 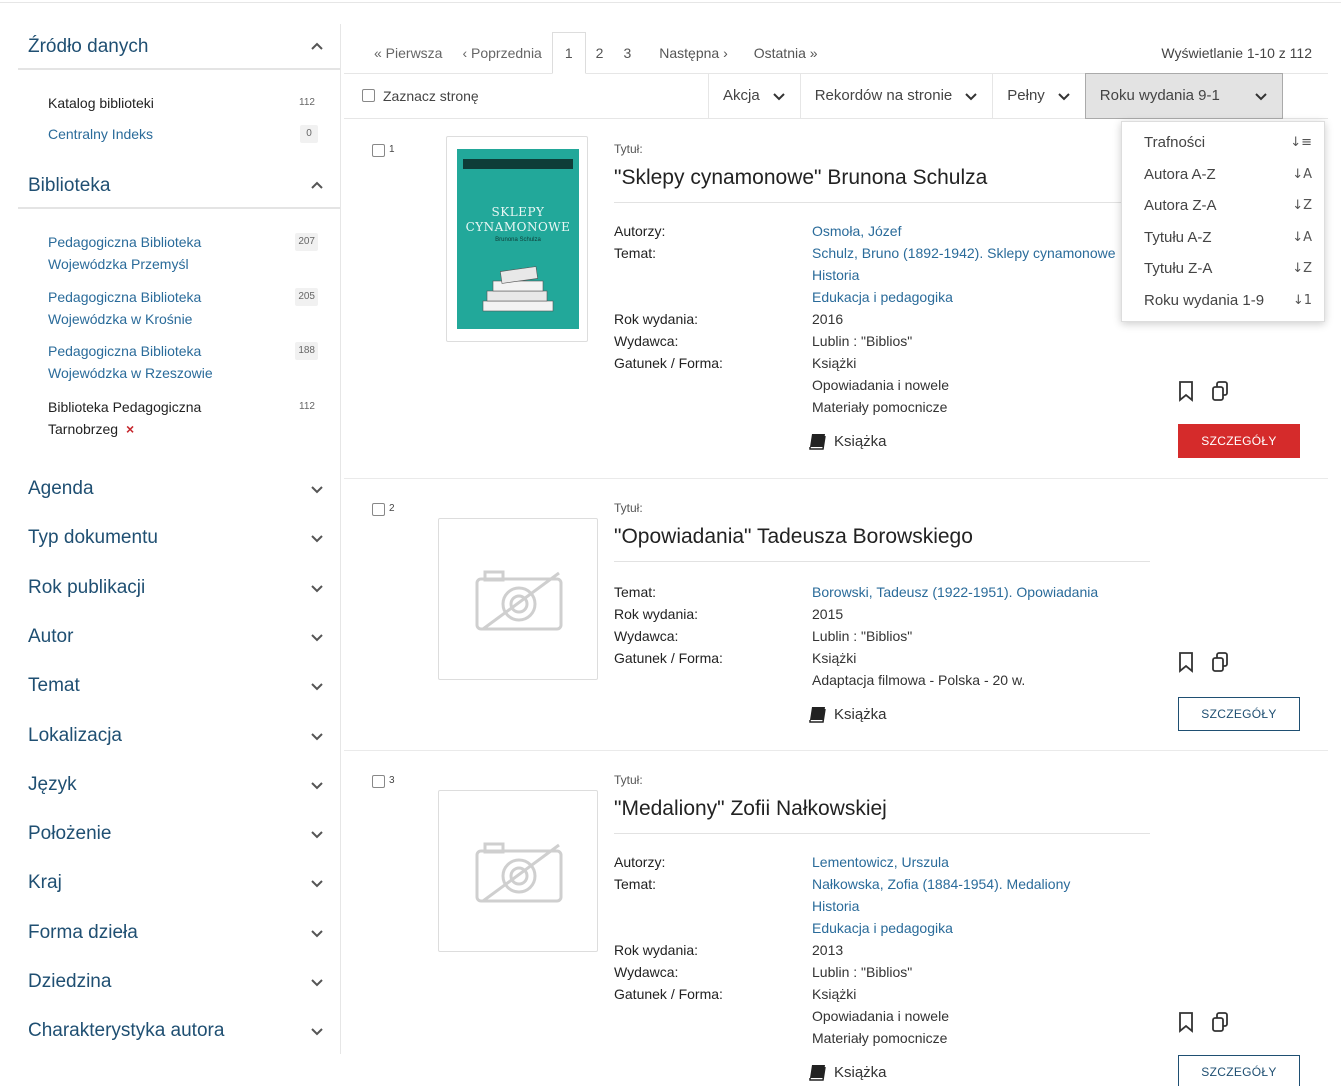 I want to click on select-page-label: Zaznacz stronę, so click(x=431, y=95).